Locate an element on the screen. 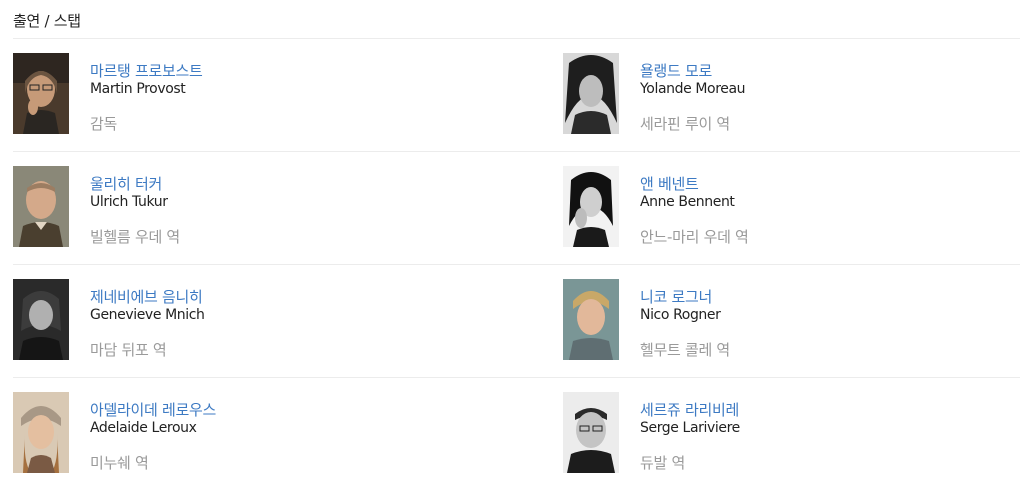 The height and width of the screenshot is (494, 1020). person-role: 헬무트 콜레 역 is located at coordinates (685, 350).